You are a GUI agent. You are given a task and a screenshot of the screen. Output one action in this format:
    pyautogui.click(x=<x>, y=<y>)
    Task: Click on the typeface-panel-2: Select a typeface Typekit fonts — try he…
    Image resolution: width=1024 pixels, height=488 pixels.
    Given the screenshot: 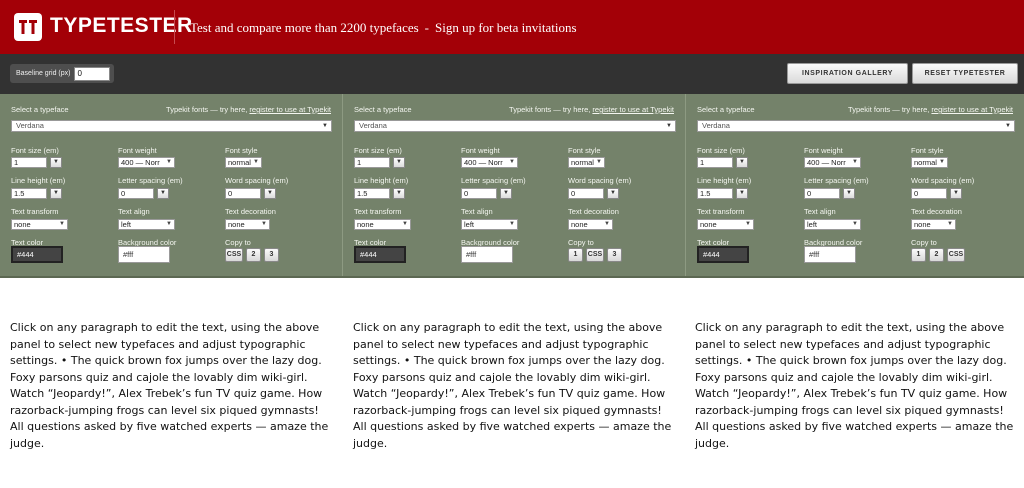 What is the action you would take?
    pyautogui.click(x=513, y=185)
    